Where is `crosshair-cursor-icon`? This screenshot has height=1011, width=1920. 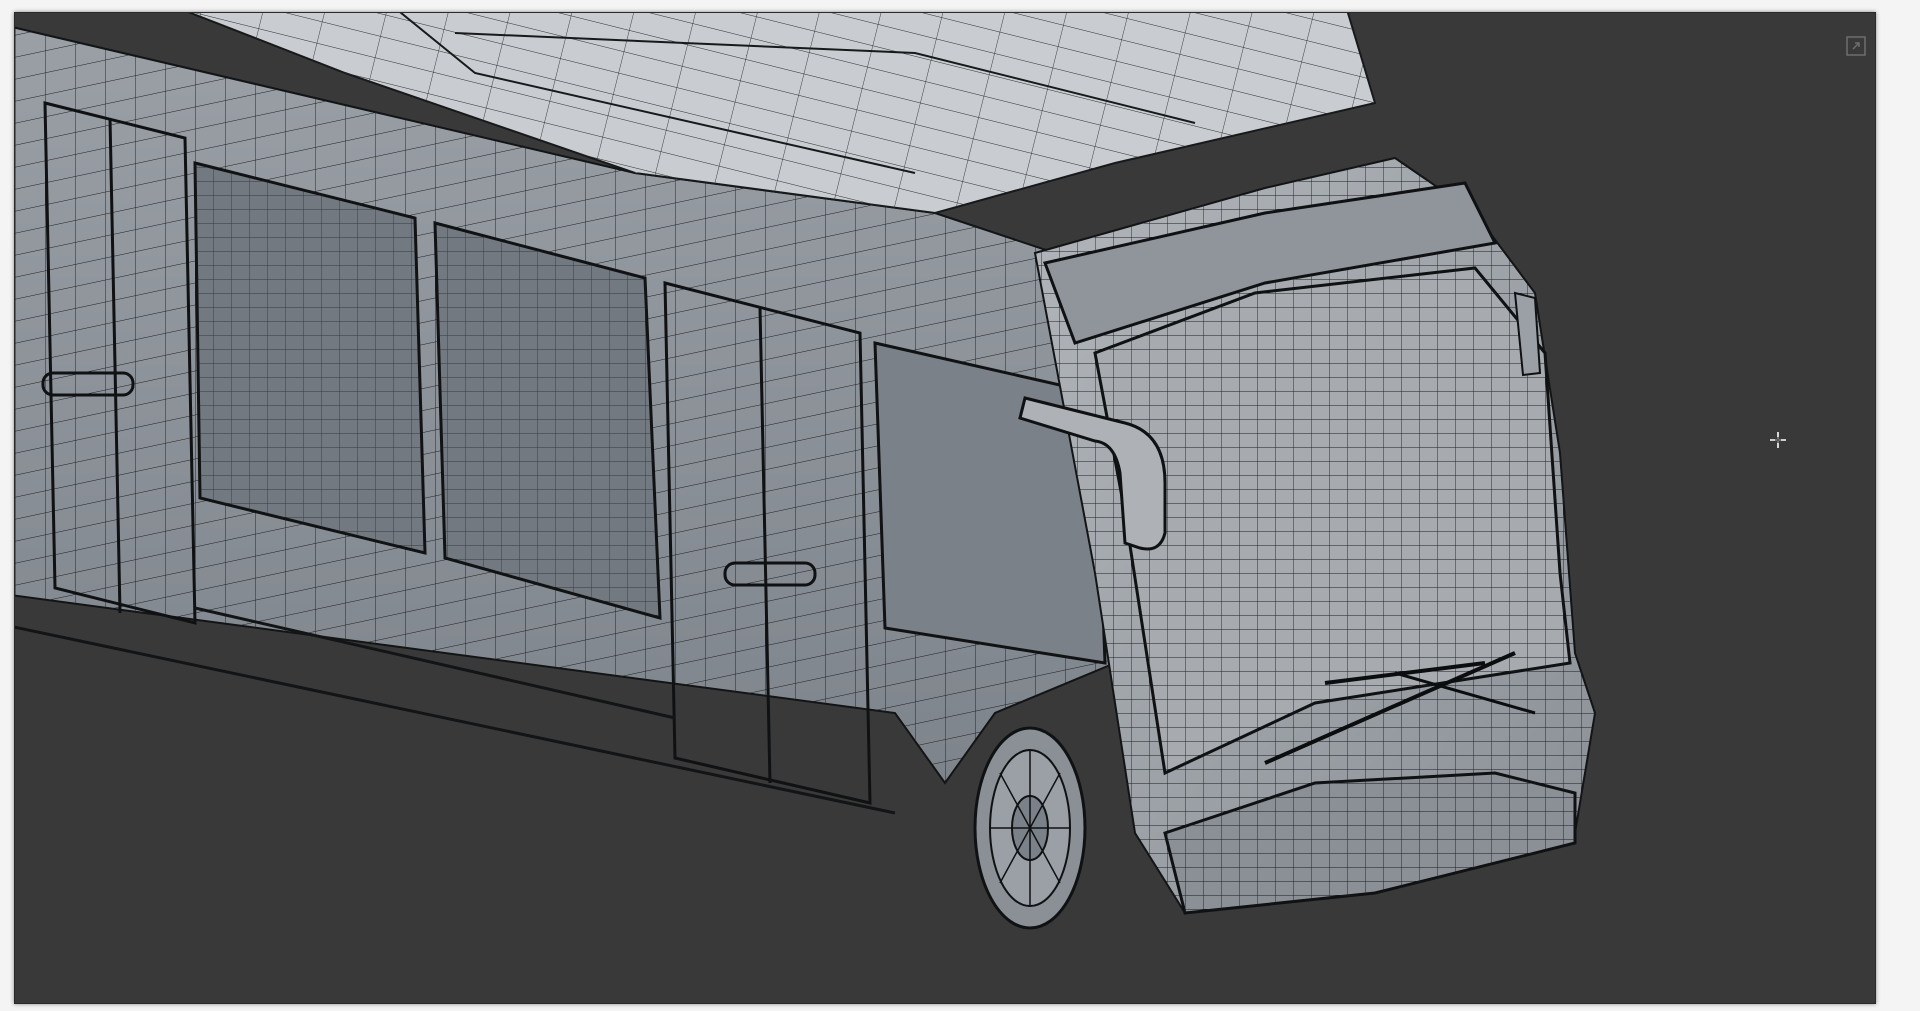
crosshair-cursor-icon is located at coordinates (1778, 440).